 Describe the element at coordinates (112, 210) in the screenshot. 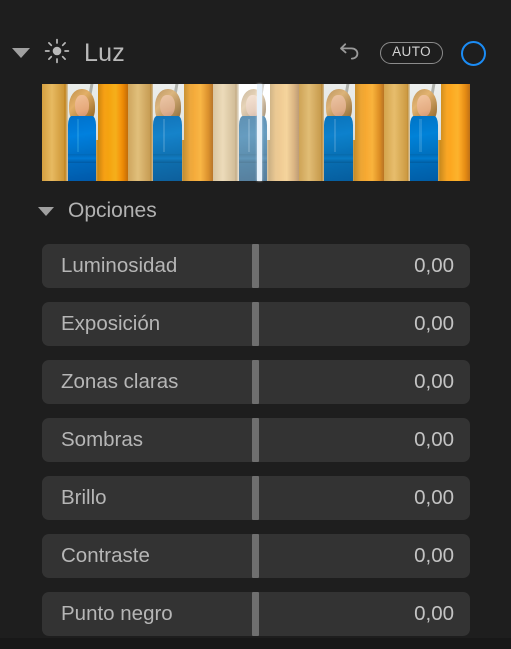

I see `options-label: Opciones` at that location.